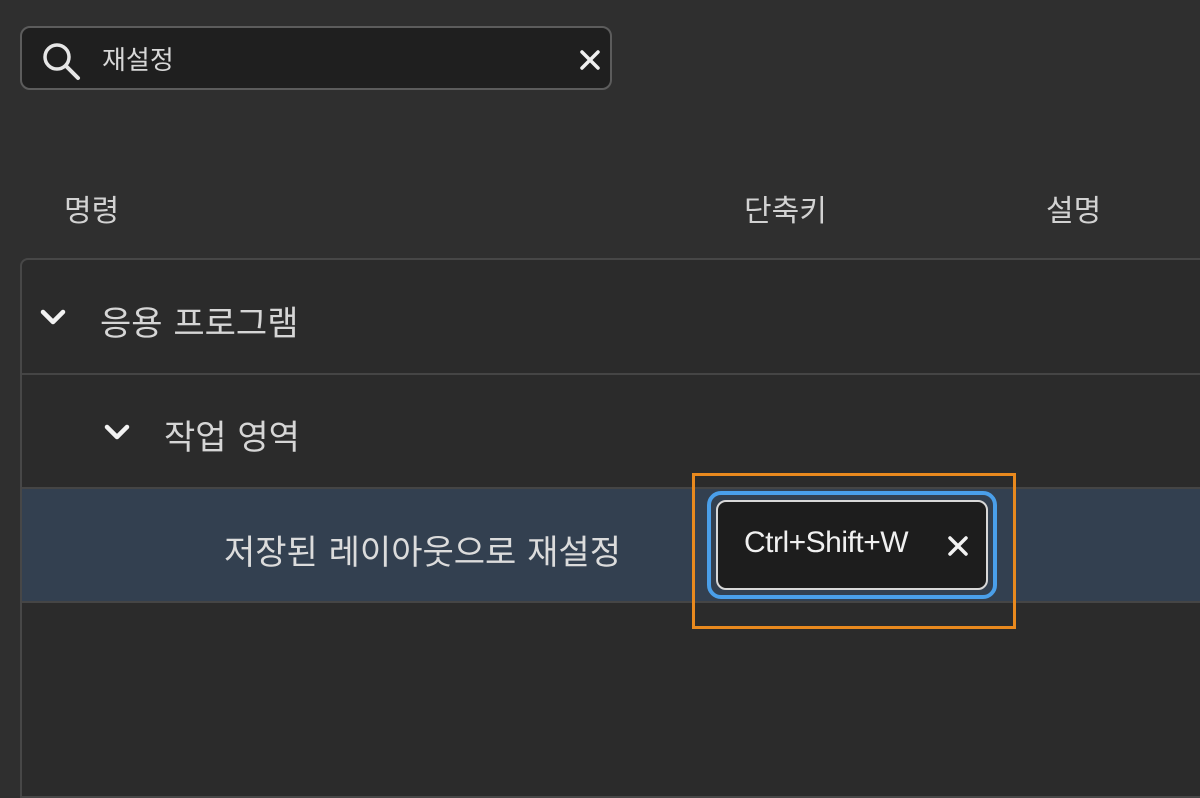 The height and width of the screenshot is (798, 1200). I want to click on column-header-command: 명령, so click(91, 208).